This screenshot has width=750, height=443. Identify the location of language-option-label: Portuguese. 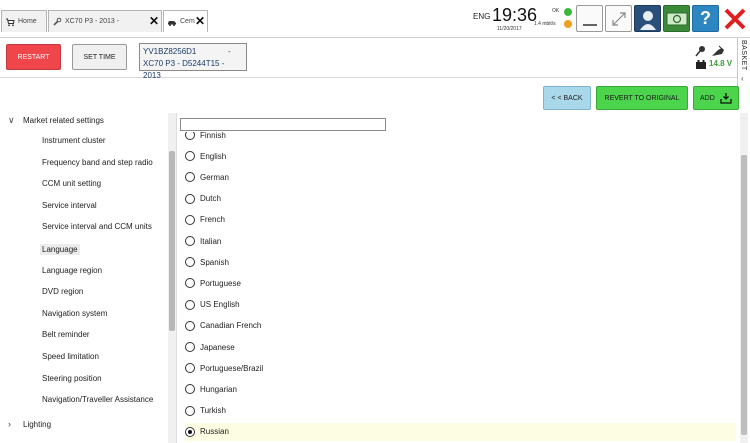
(220, 283).